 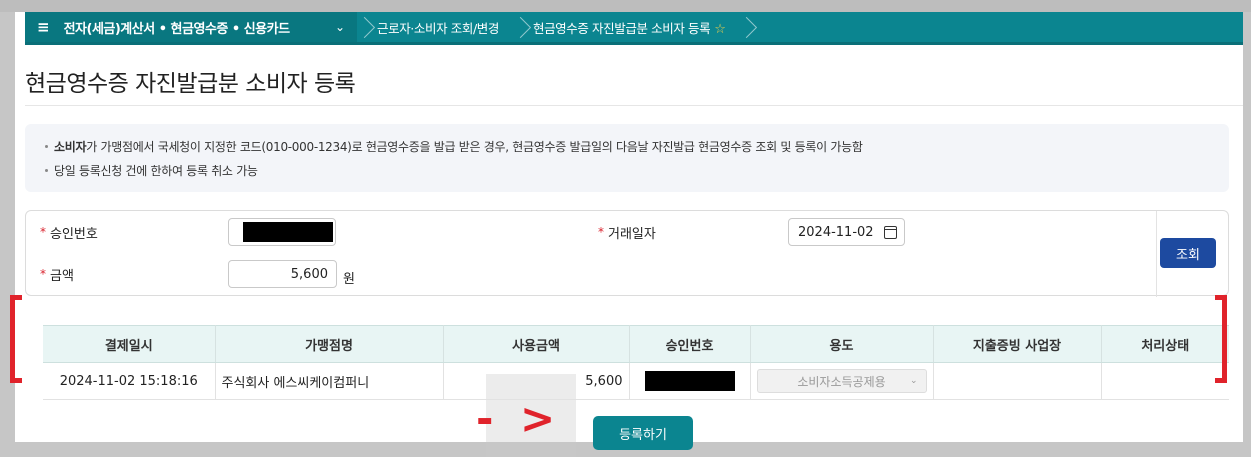 What do you see at coordinates (329, 381) in the screenshot?
I see `cell-merchant: 주식회사 에스씨케이컴퍼니` at bounding box center [329, 381].